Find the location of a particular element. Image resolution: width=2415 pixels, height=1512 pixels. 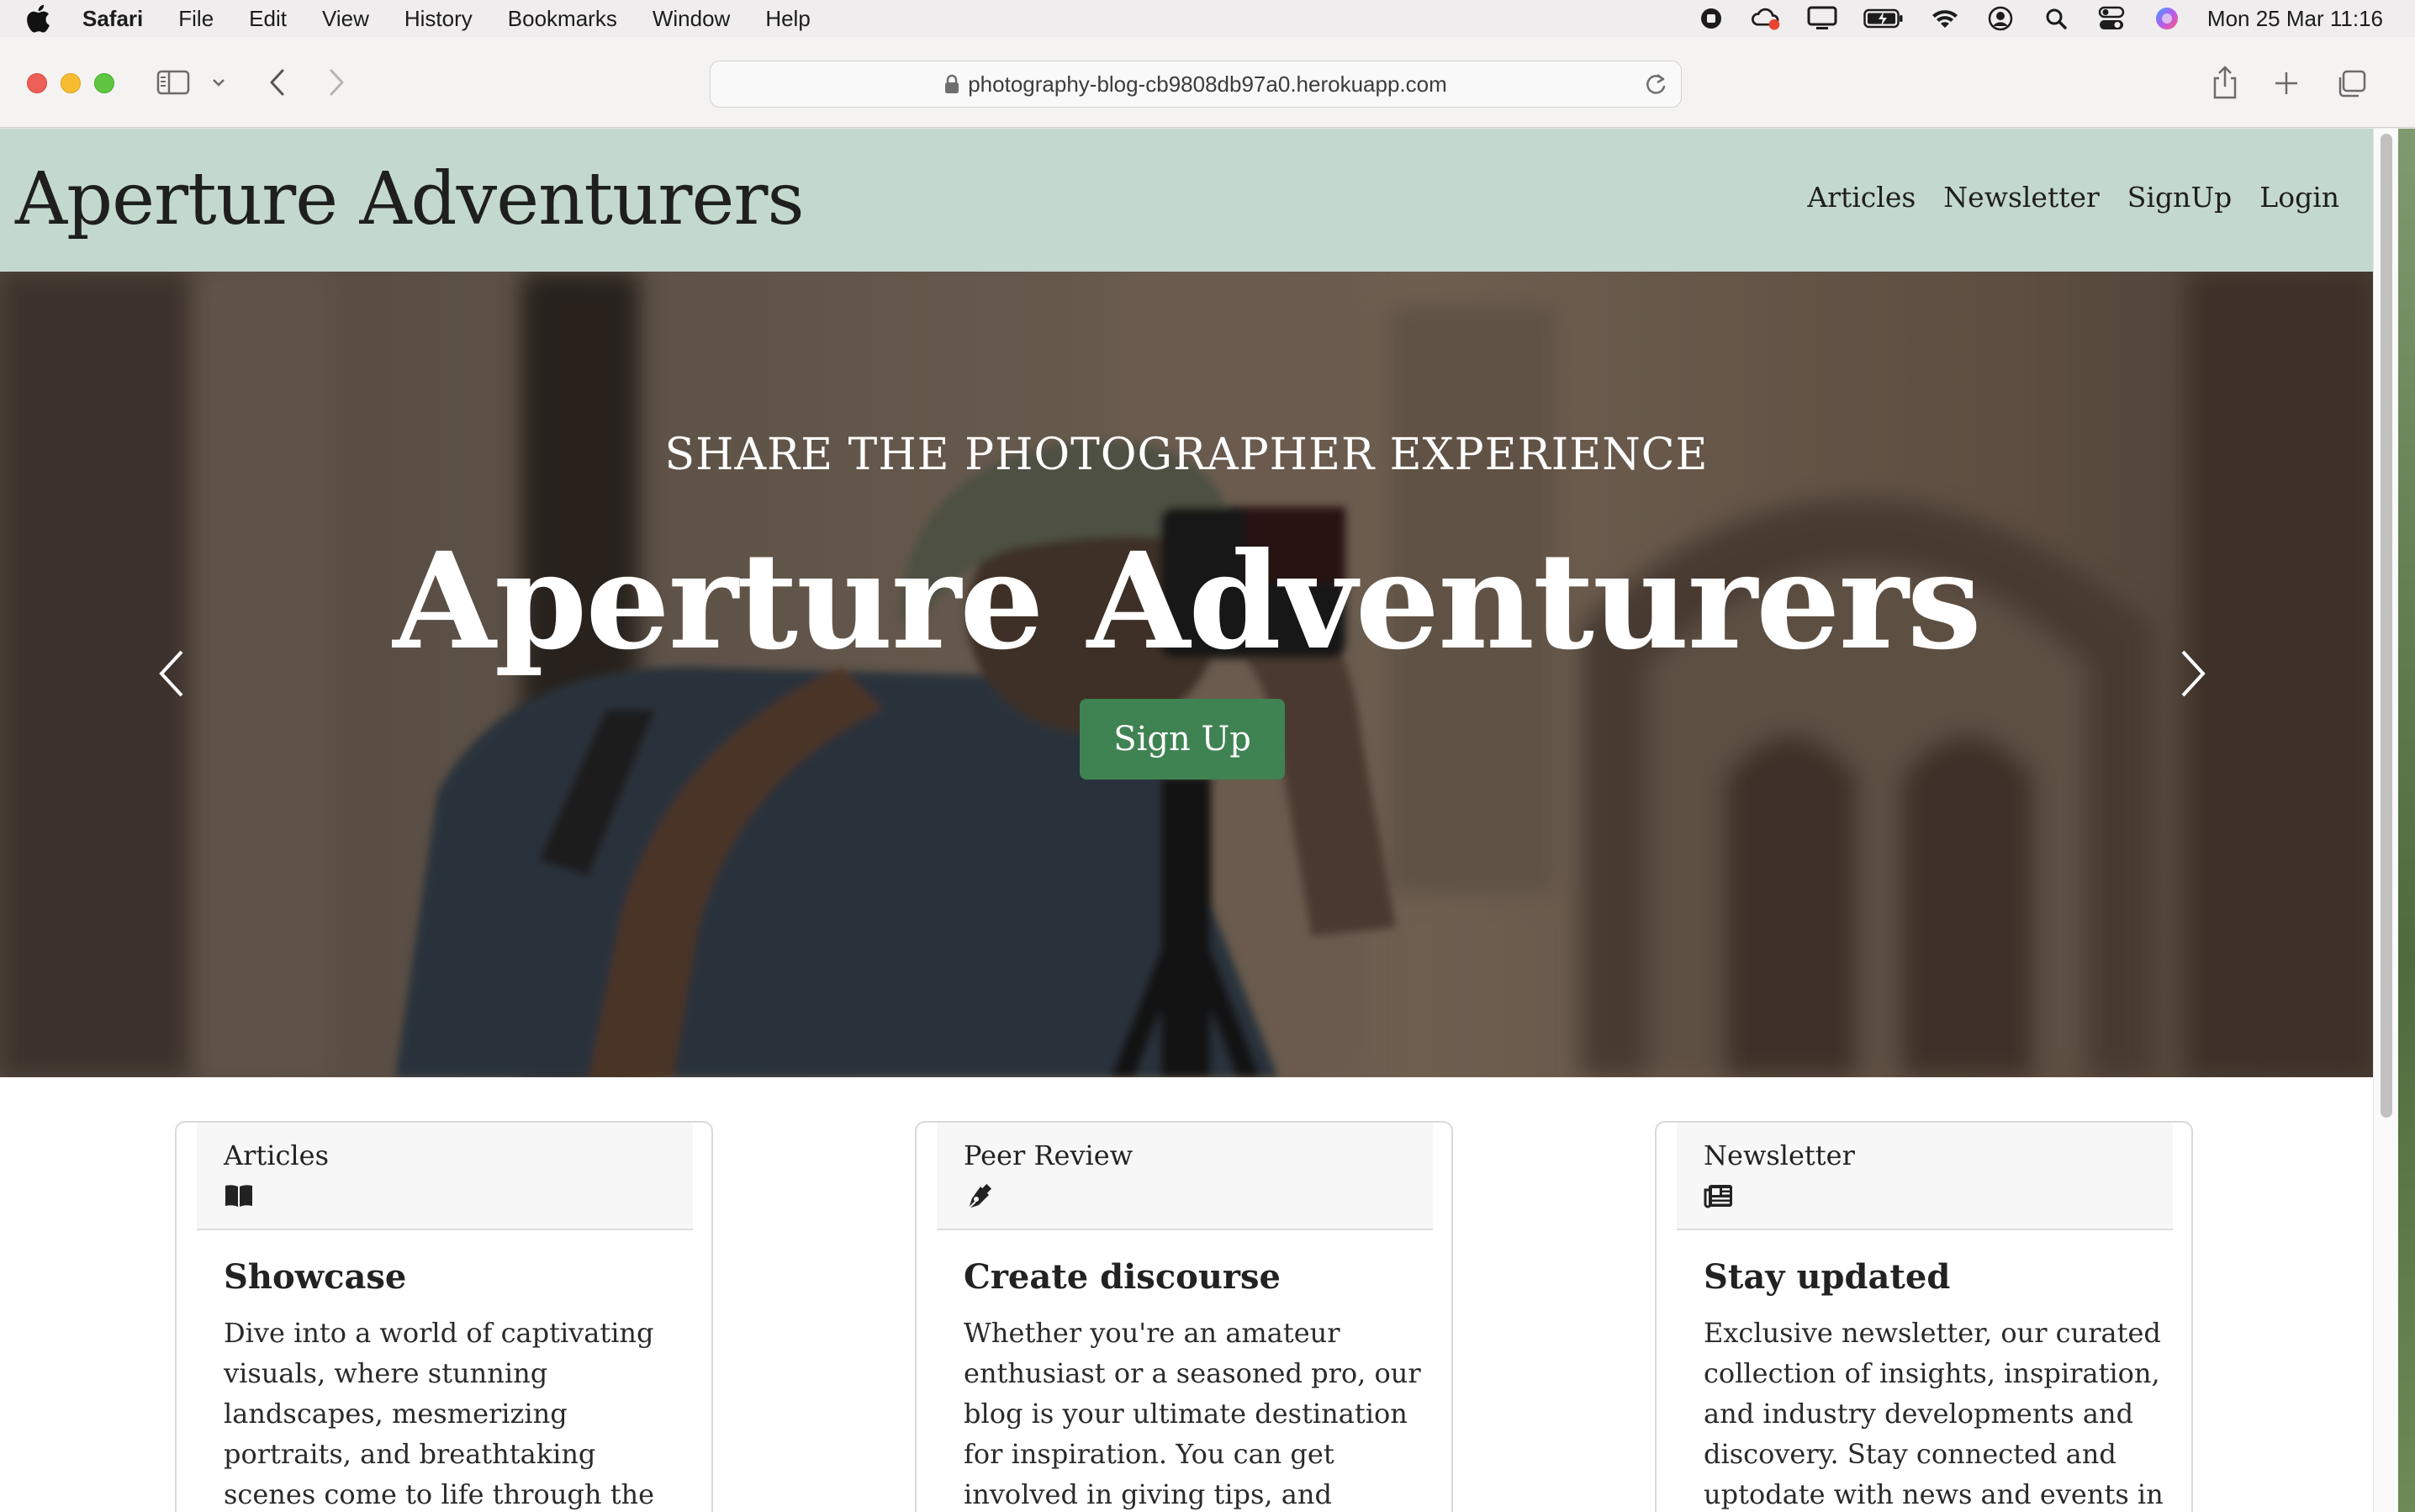

nav-link-newsletter: Newsletter is located at coordinates (2021, 197).